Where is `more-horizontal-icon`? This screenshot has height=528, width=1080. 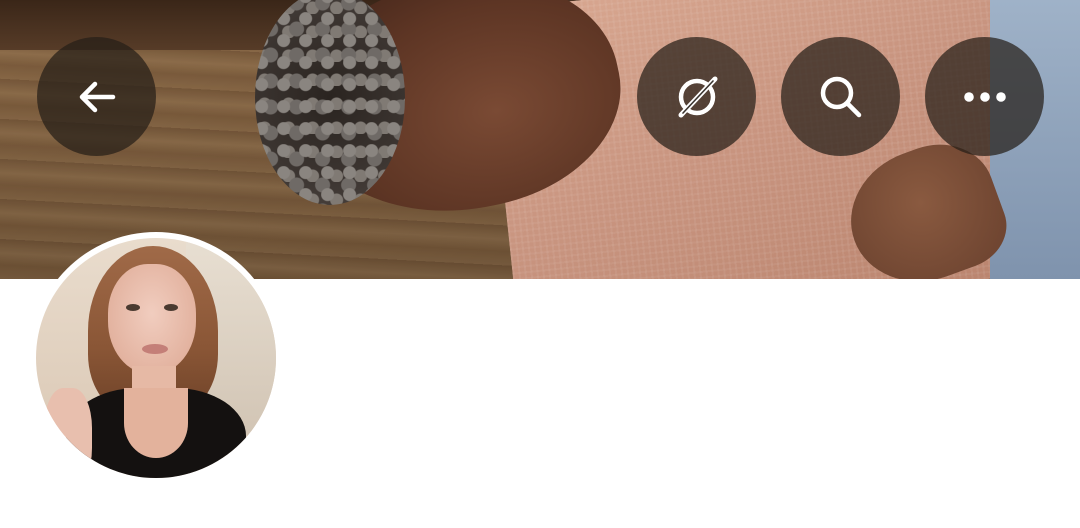 more-horizontal-icon is located at coordinates (984, 96).